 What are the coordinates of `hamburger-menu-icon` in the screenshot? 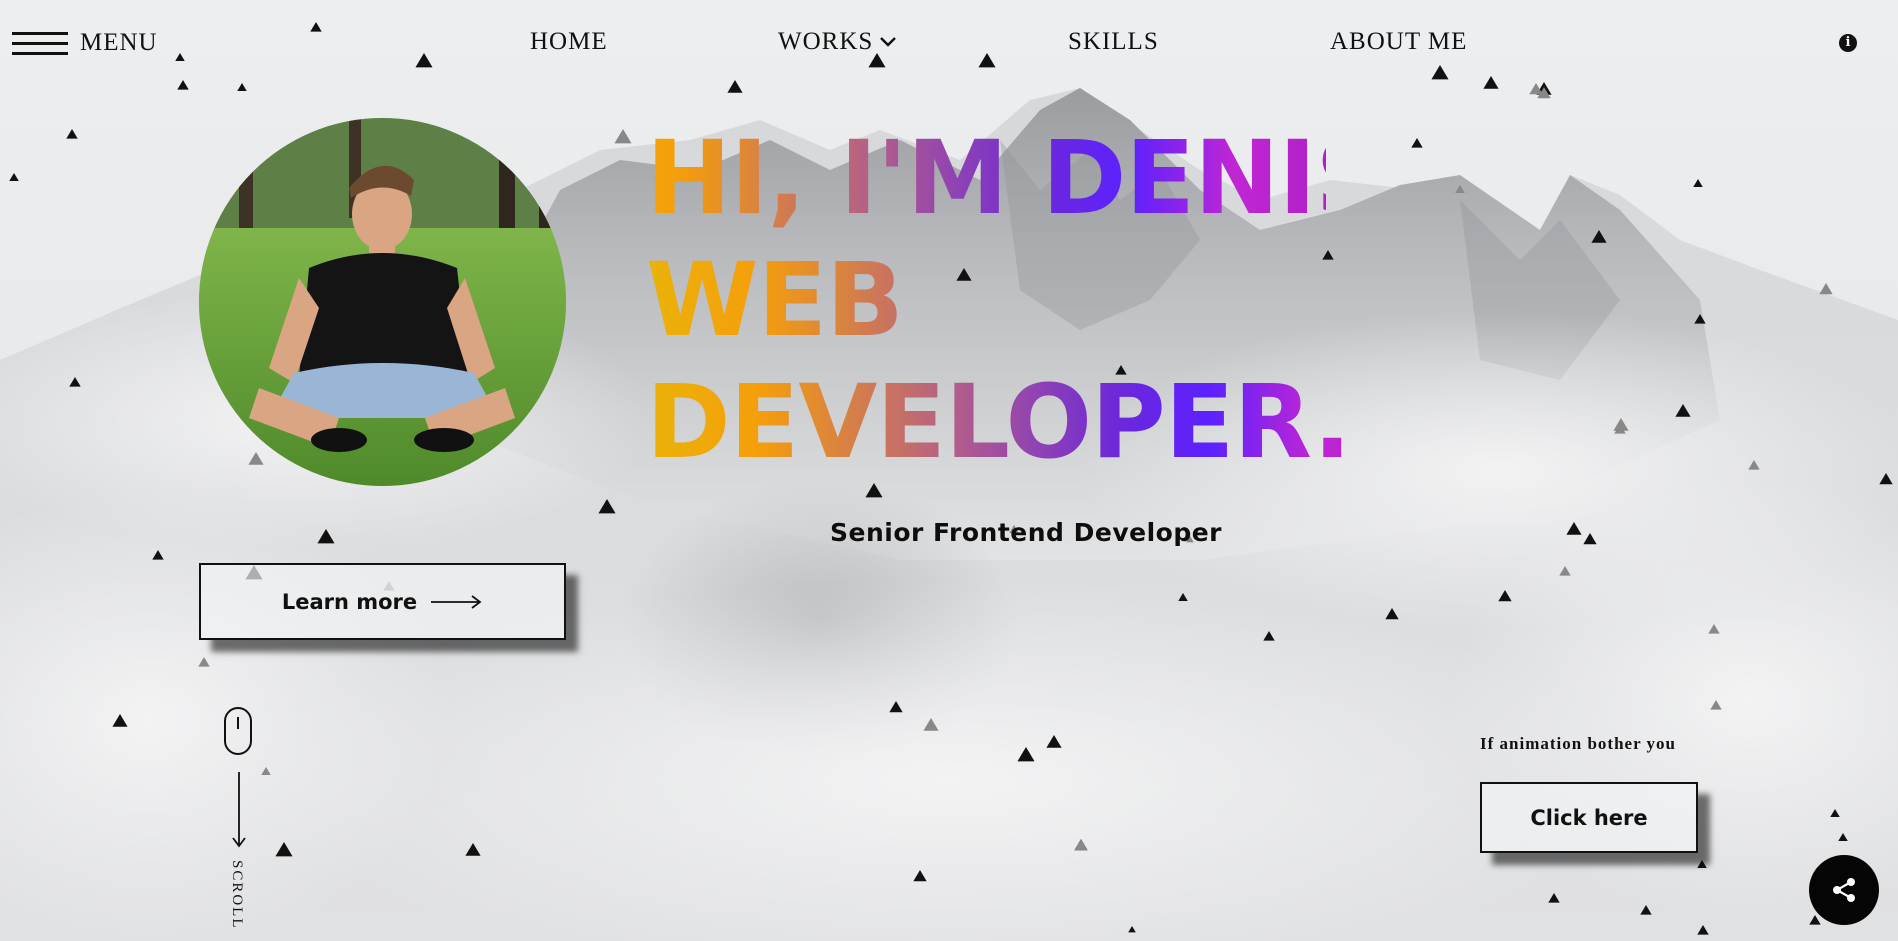 It's located at (40, 43).